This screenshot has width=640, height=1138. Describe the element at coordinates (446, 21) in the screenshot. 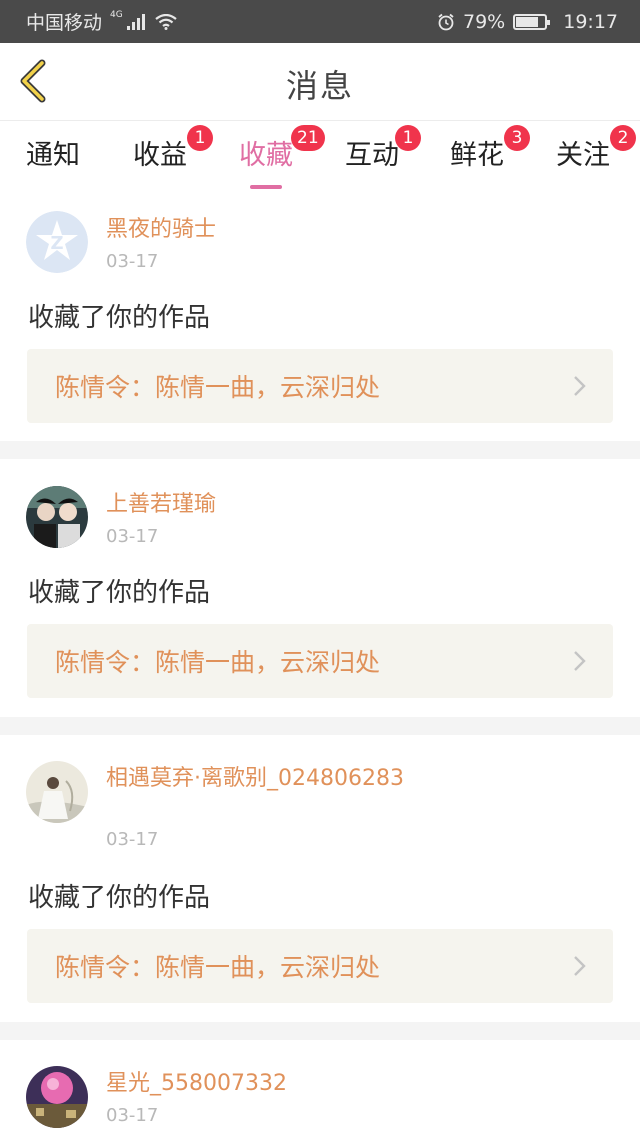

I see `alarm-icon` at that location.